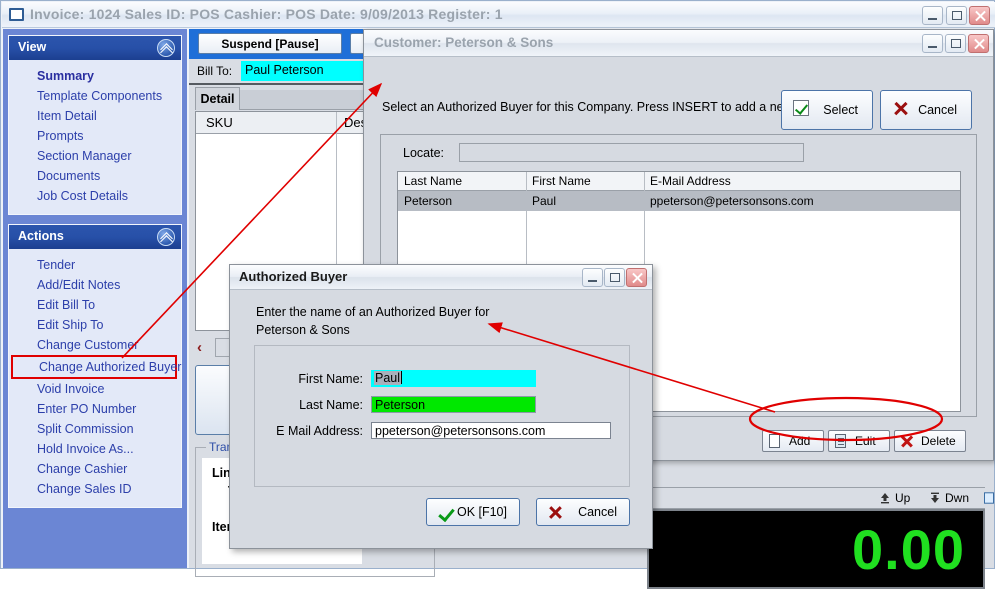  I want to click on select-button: Select, so click(827, 110).